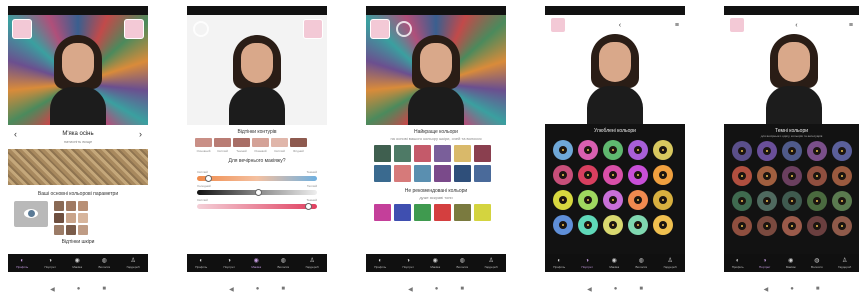  What do you see at coordinates (257, 178) in the screenshot?
I see `warmth-slider` at bounding box center [257, 178].